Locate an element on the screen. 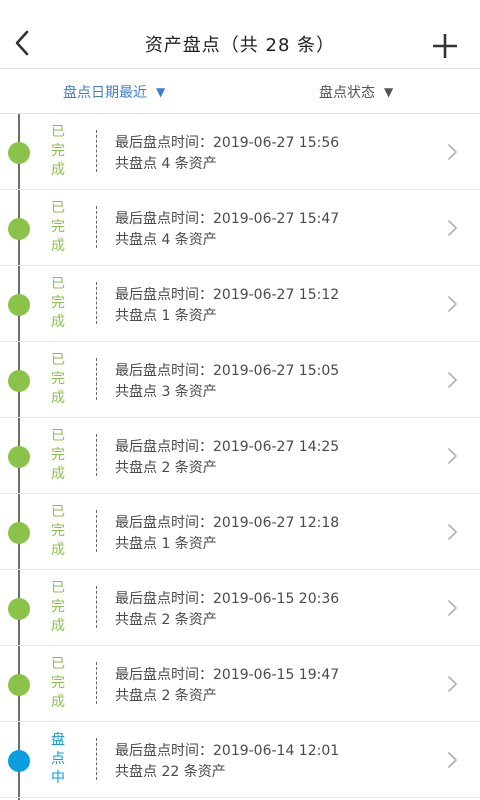 This screenshot has height=800, width=480. time-value: 2019-06-15 20:36 is located at coordinates (276, 599).